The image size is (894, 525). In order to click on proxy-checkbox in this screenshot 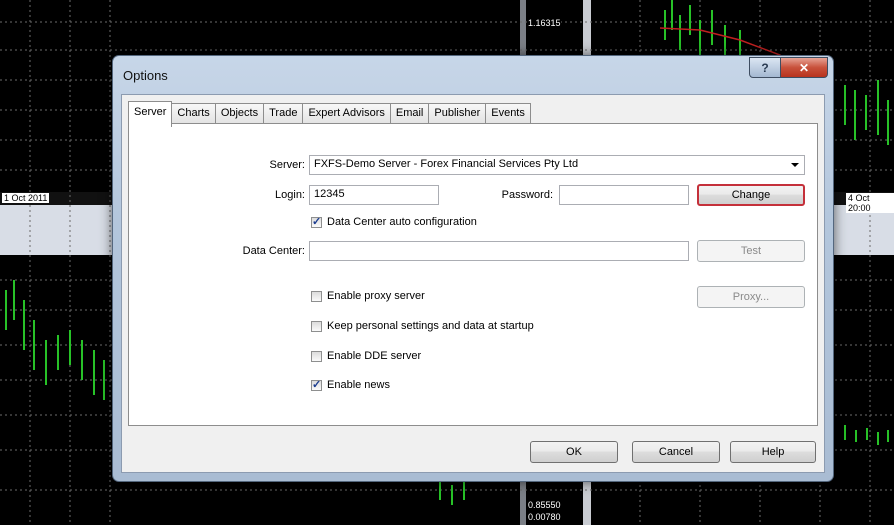, I will do `click(316, 296)`.